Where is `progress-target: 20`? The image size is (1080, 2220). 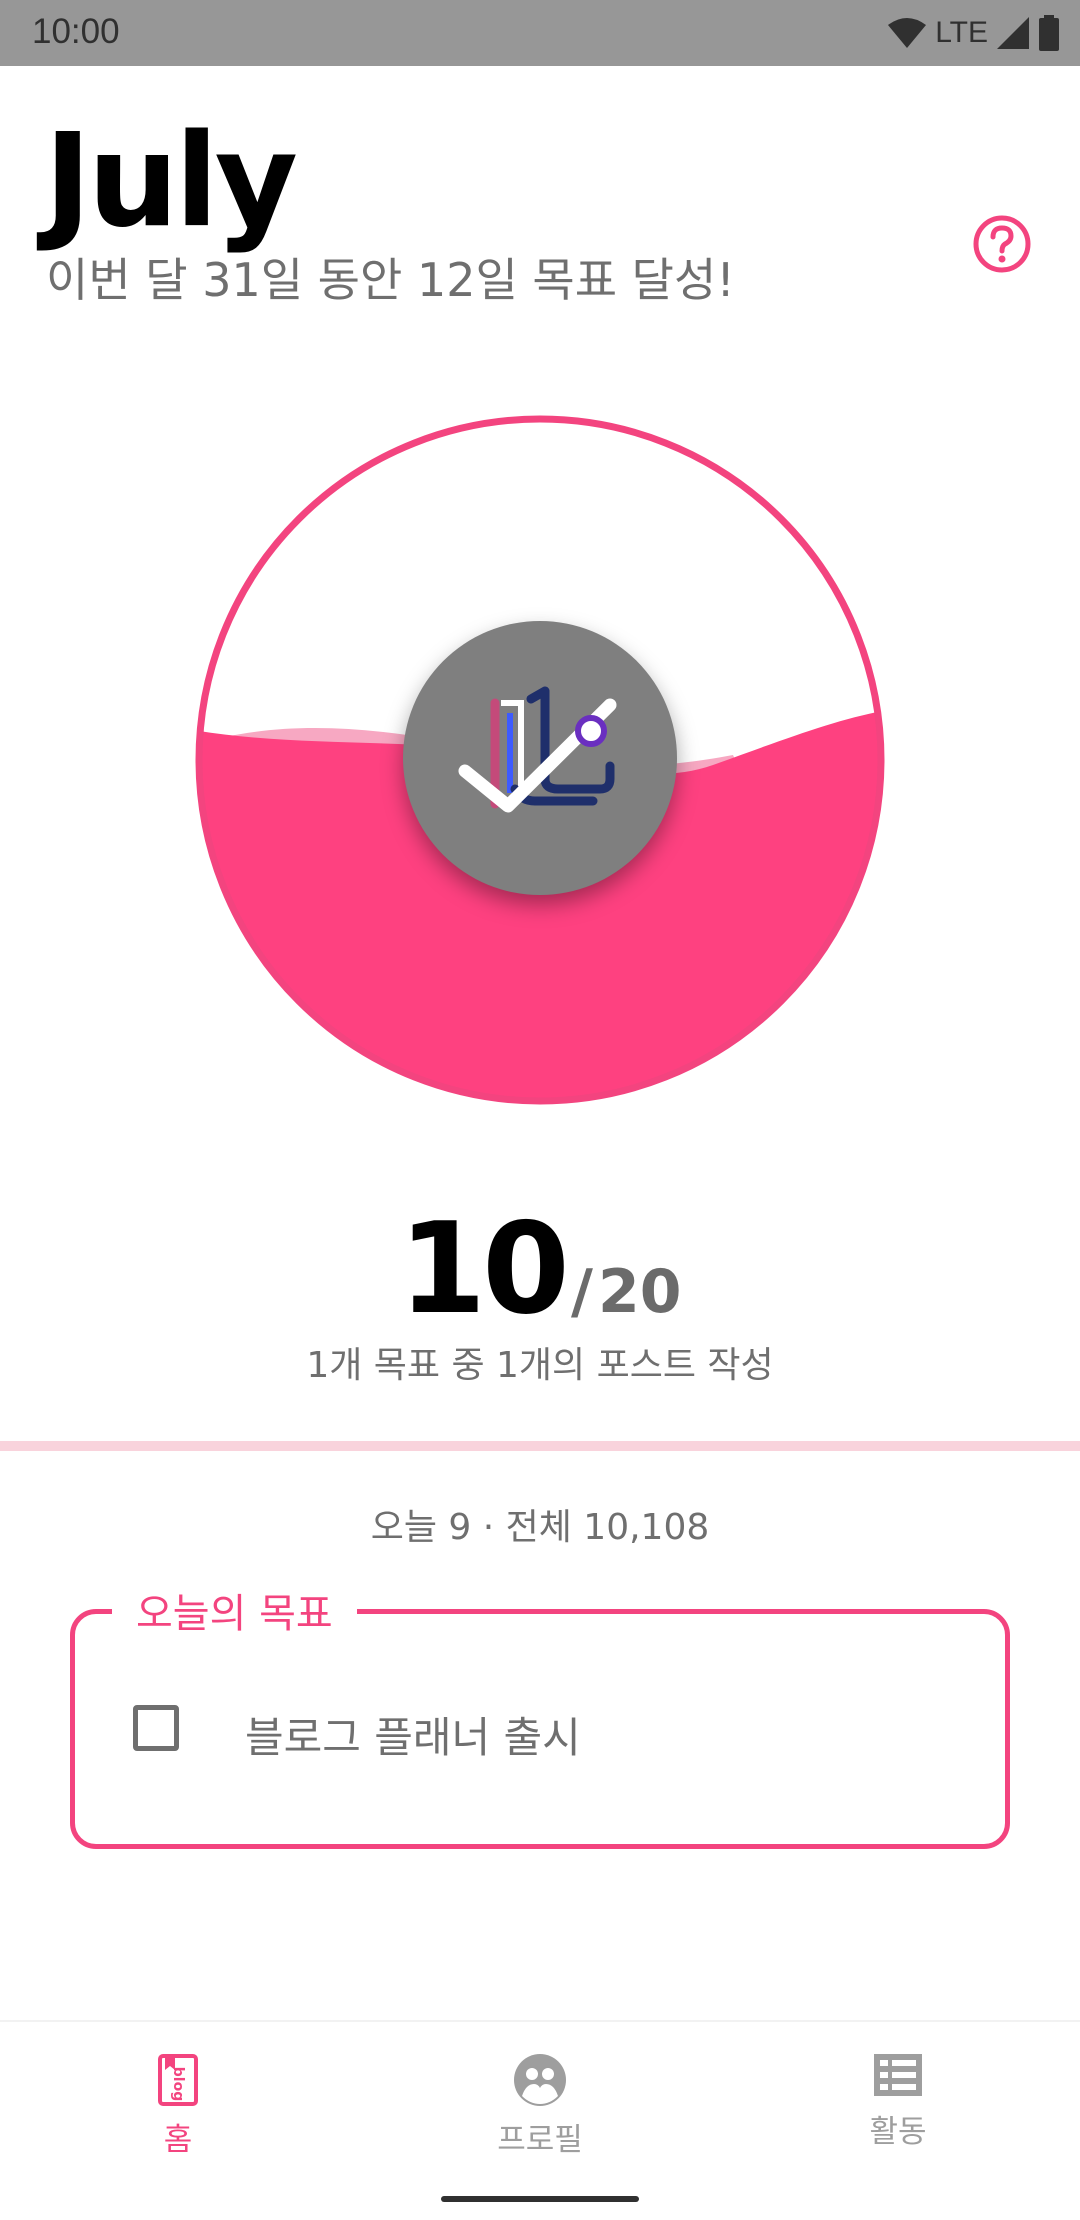 progress-target: 20 is located at coordinates (639, 1292).